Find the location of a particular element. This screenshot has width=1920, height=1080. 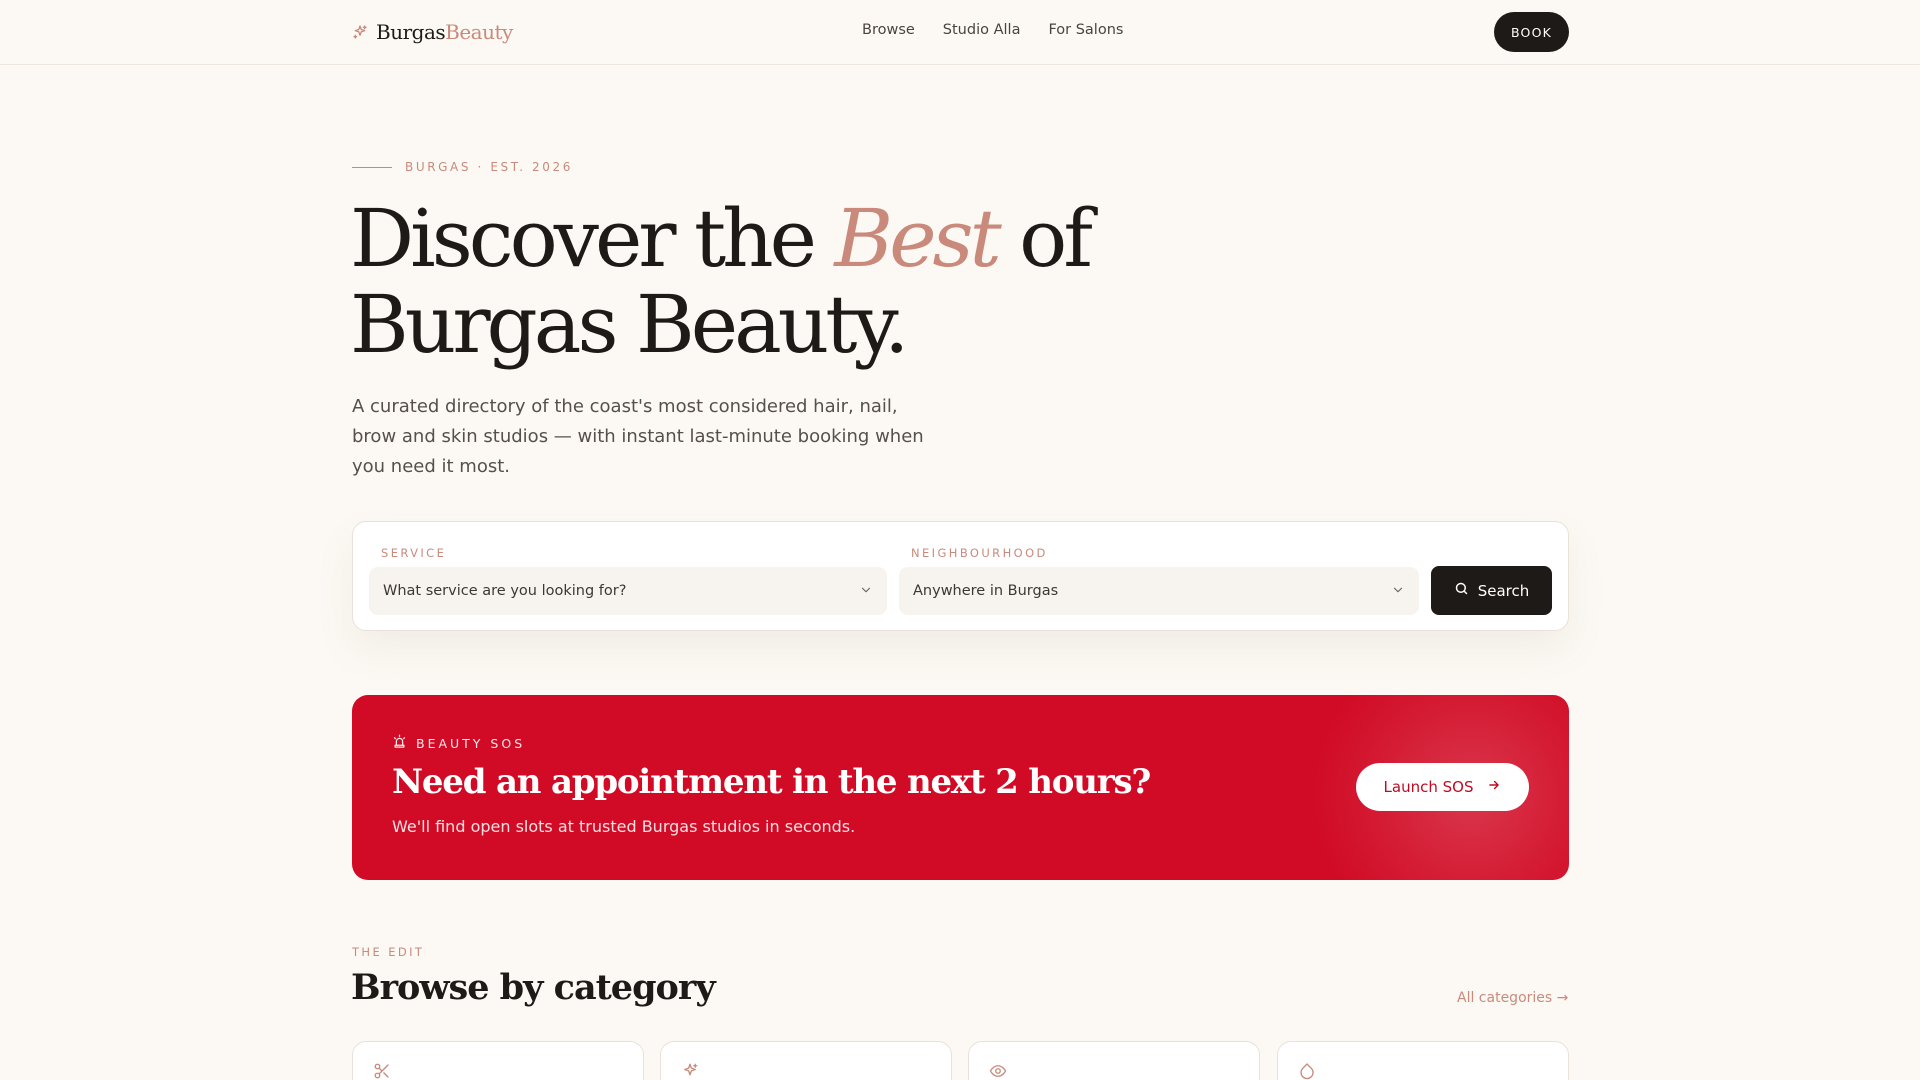

hero-eyebrow: BURGAS · EST. 2026 is located at coordinates (462, 167).